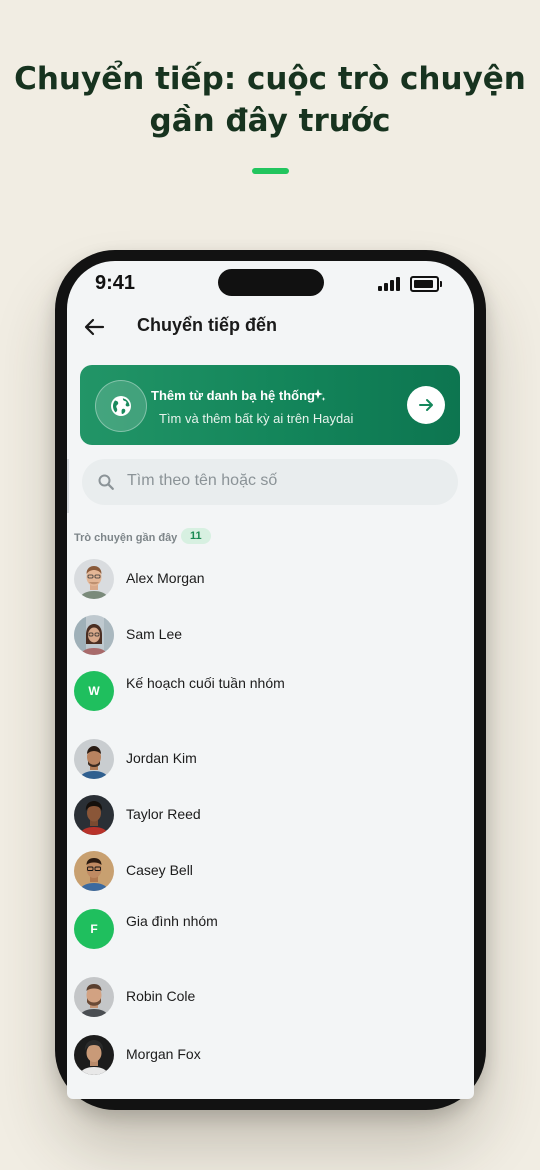 The image size is (540, 1170). Describe the element at coordinates (271, 871) in the screenshot. I see `chat-row: Casey Bell` at that location.